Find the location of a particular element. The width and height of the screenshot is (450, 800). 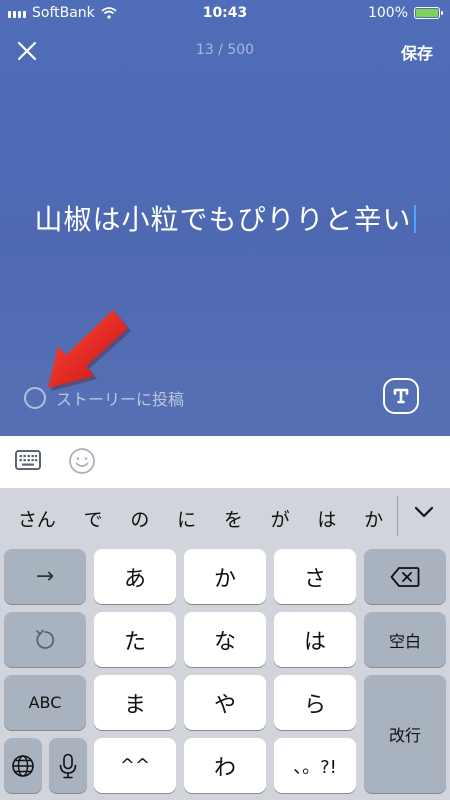

candidate-item: か is located at coordinates (373, 518).